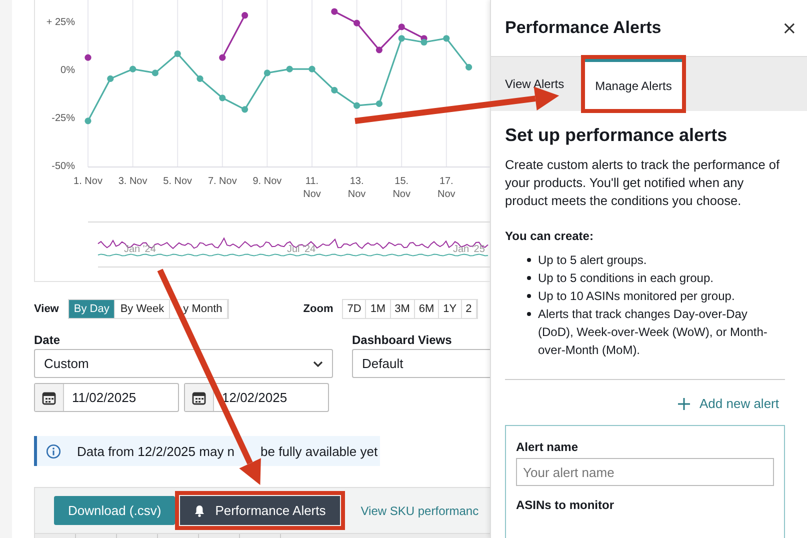 Image resolution: width=807 pixels, height=538 pixels. What do you see at coordinates (592, 260) in the screenshot?
I see `list-item: Up to 5 alert groups.` at bounding box center [592, 260].